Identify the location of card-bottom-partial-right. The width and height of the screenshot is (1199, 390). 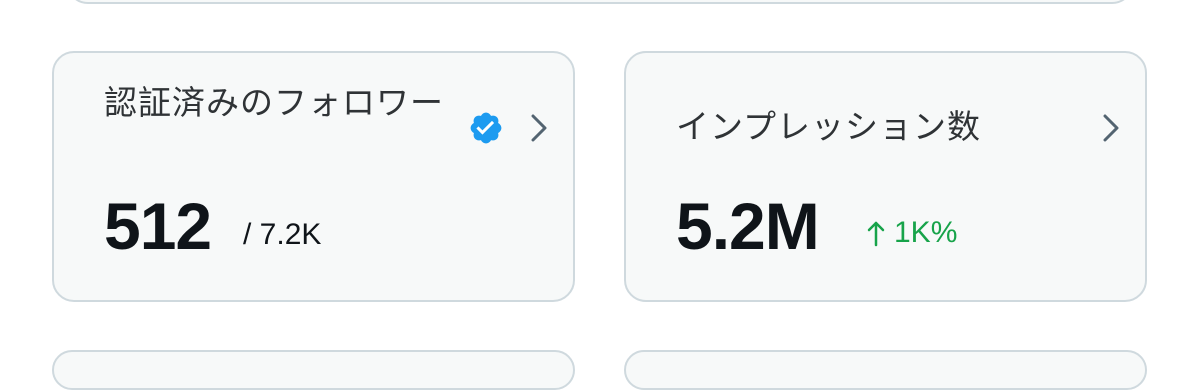
(885, 370).